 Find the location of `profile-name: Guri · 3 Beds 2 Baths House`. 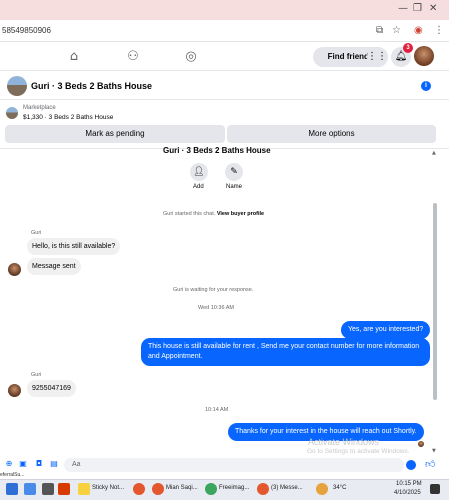

profile-name: Guri · 3 Beds 2 Baths House is located at coordinates (217, 150).